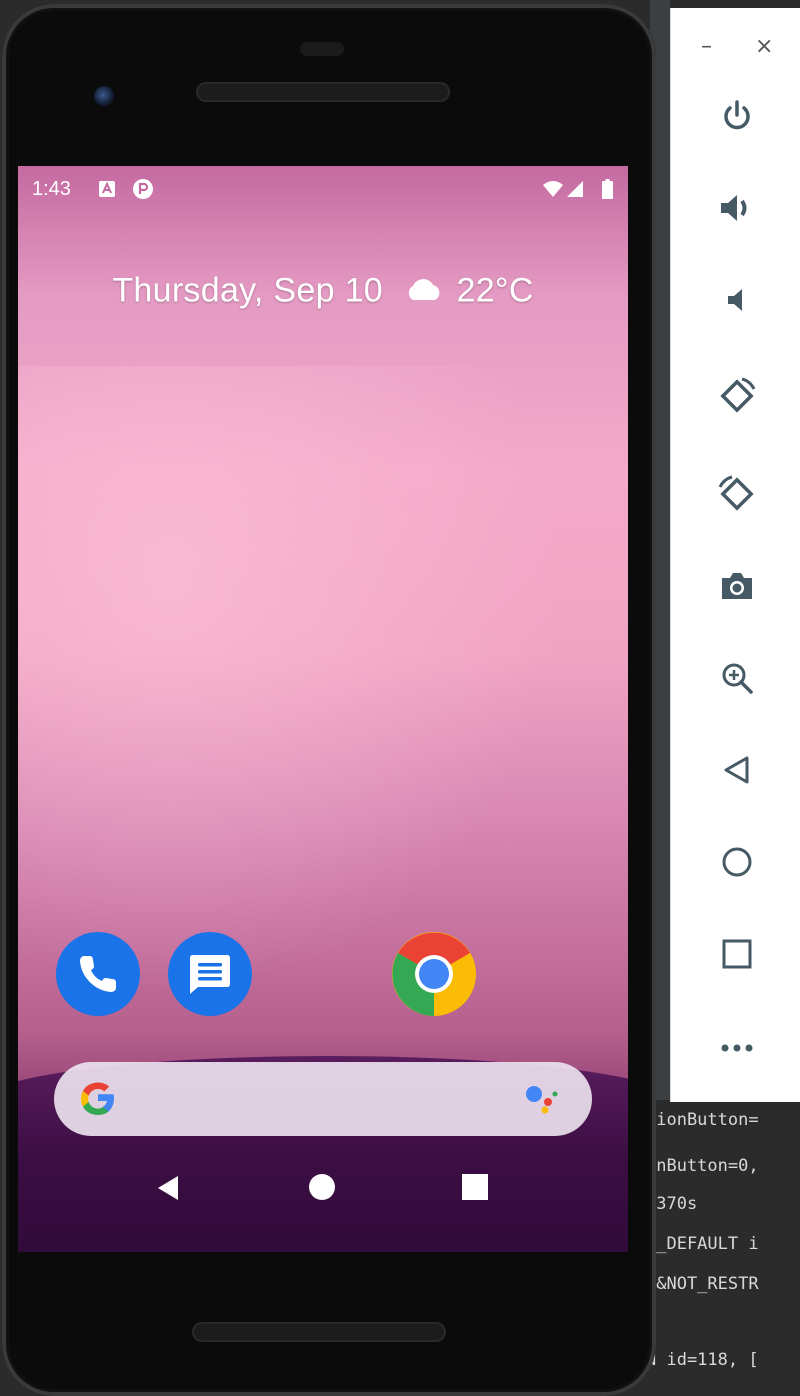 The width and height of the screenshot is (800, 1396). I want to click on more-icon, so click(737, 1048).